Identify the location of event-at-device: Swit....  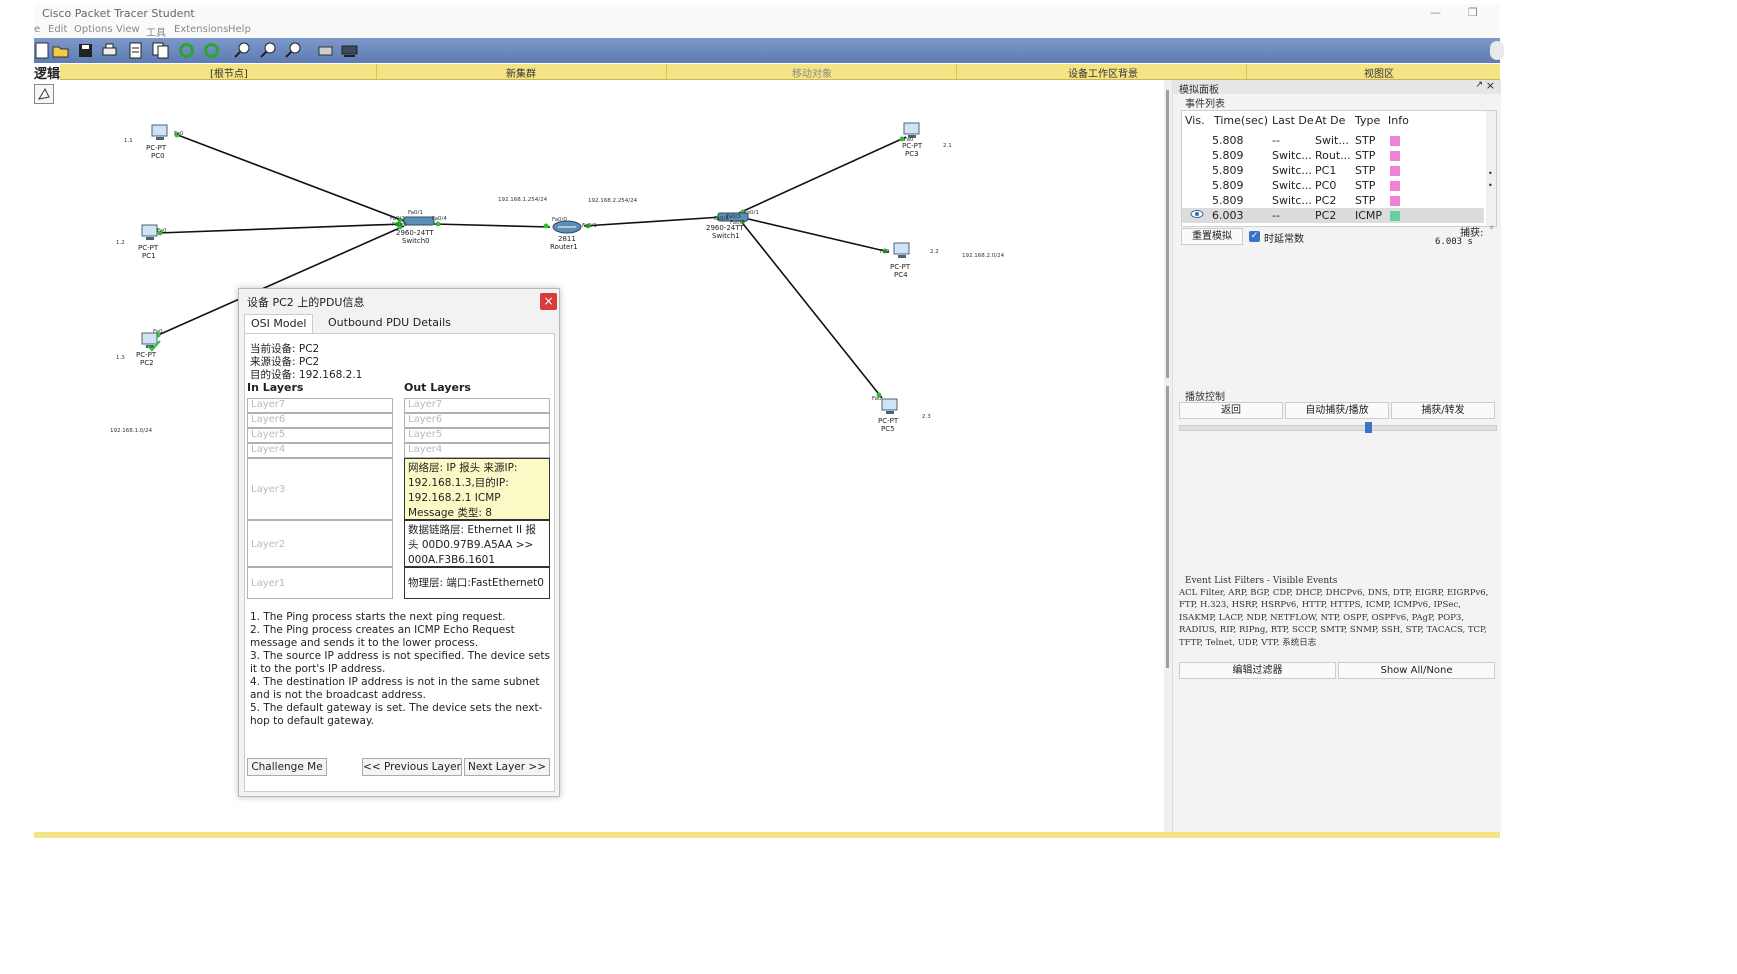
(1332, 140).